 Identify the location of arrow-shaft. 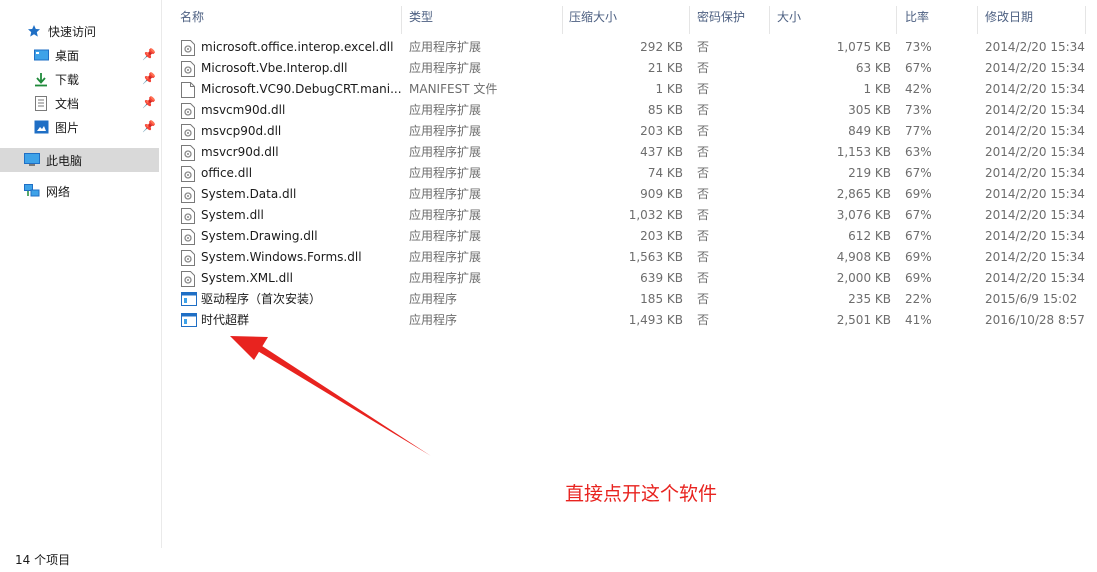
(343, 400).